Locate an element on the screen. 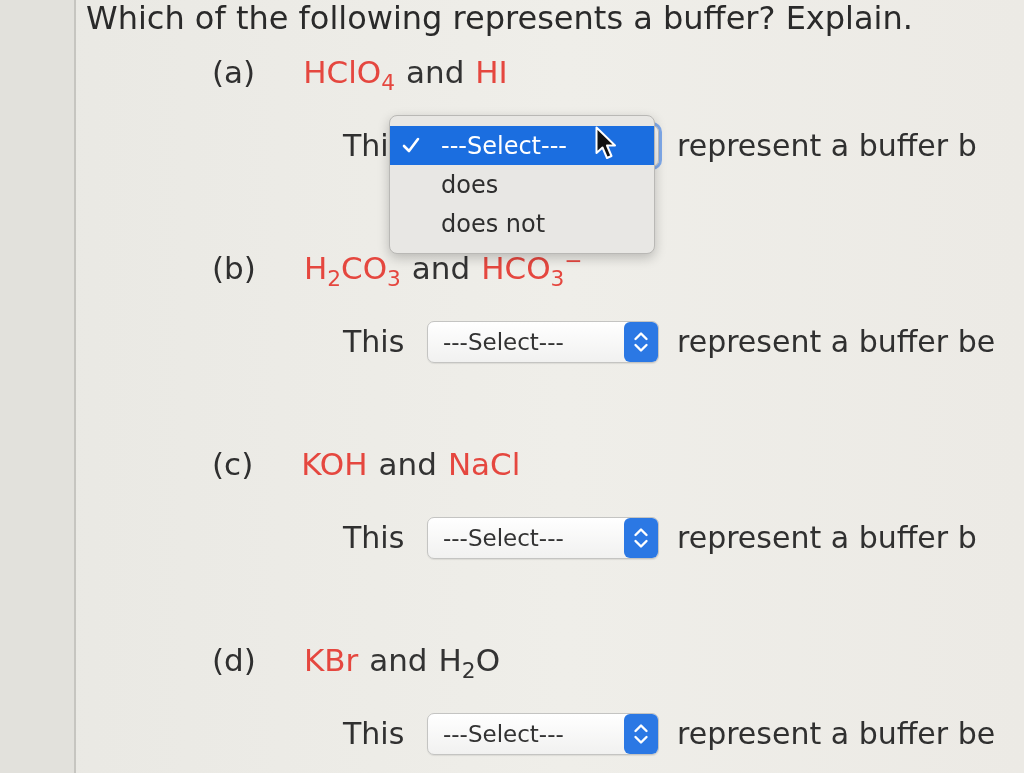  item-label: (b) is located at coordinates (234, 268).